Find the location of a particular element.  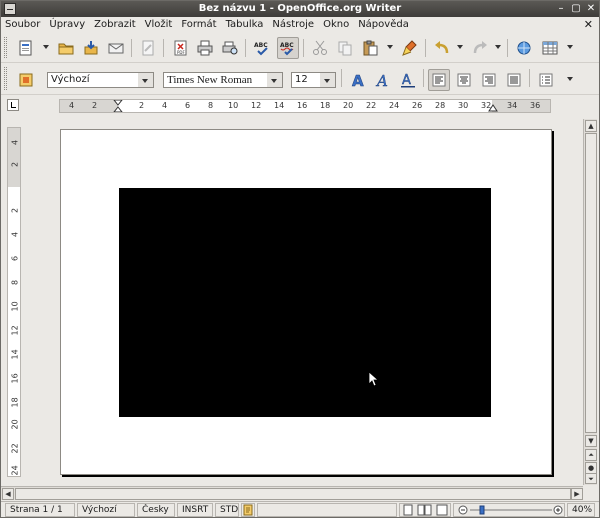

status-bar: Strana 1 / 1 Výchozí Česky INSRT STD 40% is located at coordinates (300, 509).